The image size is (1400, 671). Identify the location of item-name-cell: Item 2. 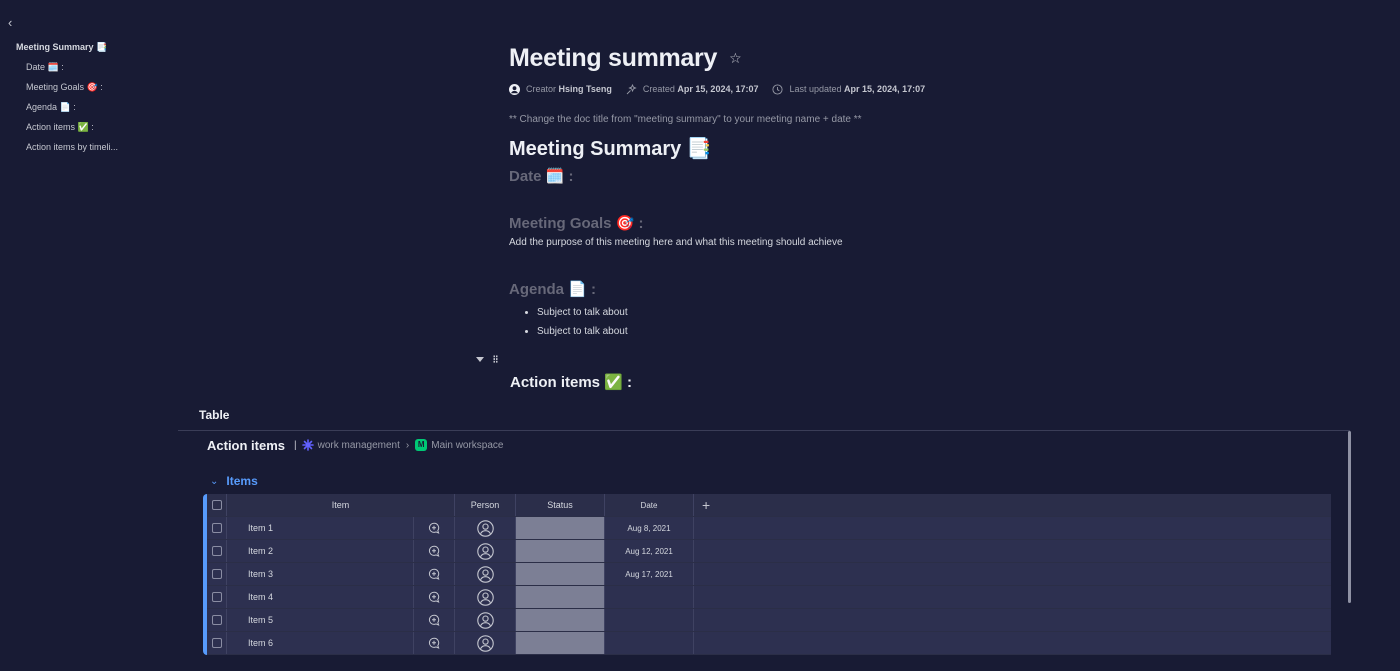
(320, 551).